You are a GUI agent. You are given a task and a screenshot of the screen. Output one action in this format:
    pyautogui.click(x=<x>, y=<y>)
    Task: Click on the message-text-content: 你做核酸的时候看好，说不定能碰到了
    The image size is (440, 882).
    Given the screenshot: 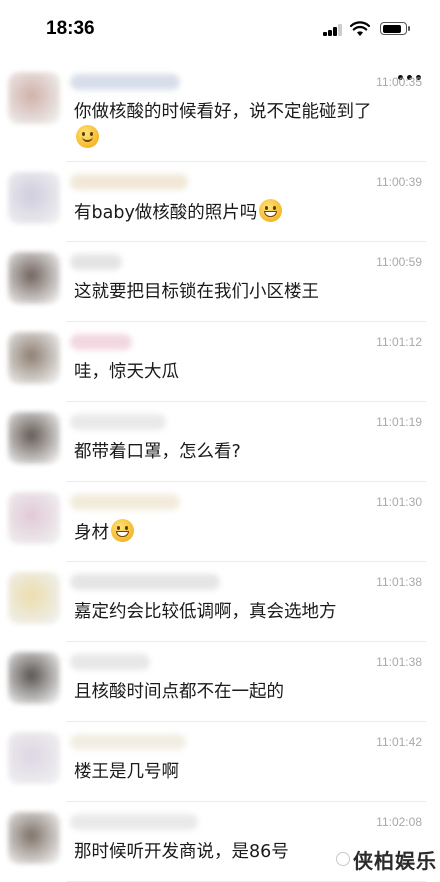 What is the action you would take?
    pyautogui.click(x=223, y=112)
    